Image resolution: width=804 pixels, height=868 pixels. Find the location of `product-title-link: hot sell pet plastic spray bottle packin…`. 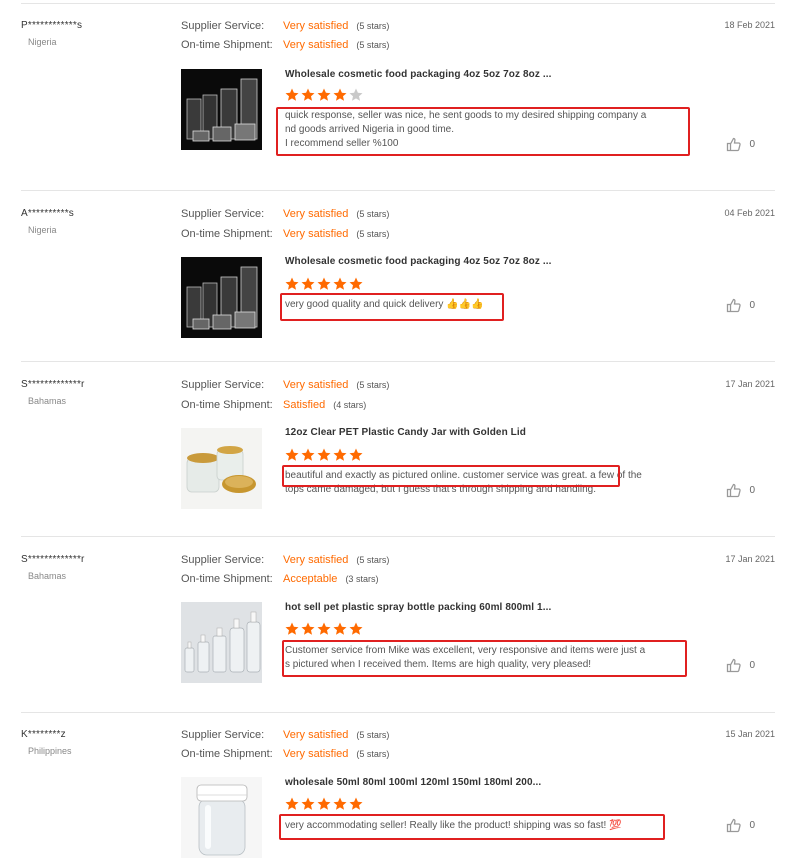

product-title-link: hot sell pet plastic spray bottle packin… is located at coordinates (418, 607).